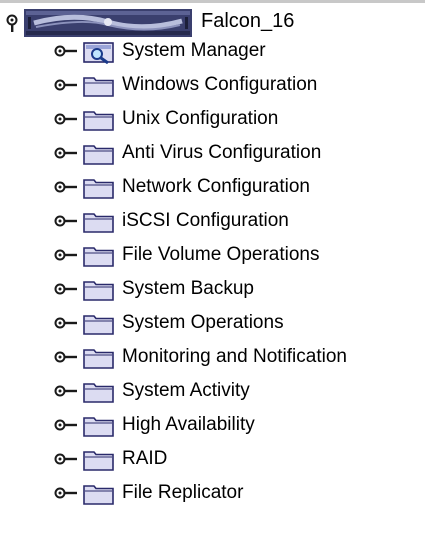  Describe the element at coordinates (194, 51) in the screenshot. I see `tree-item-label: System Manager` at that location.